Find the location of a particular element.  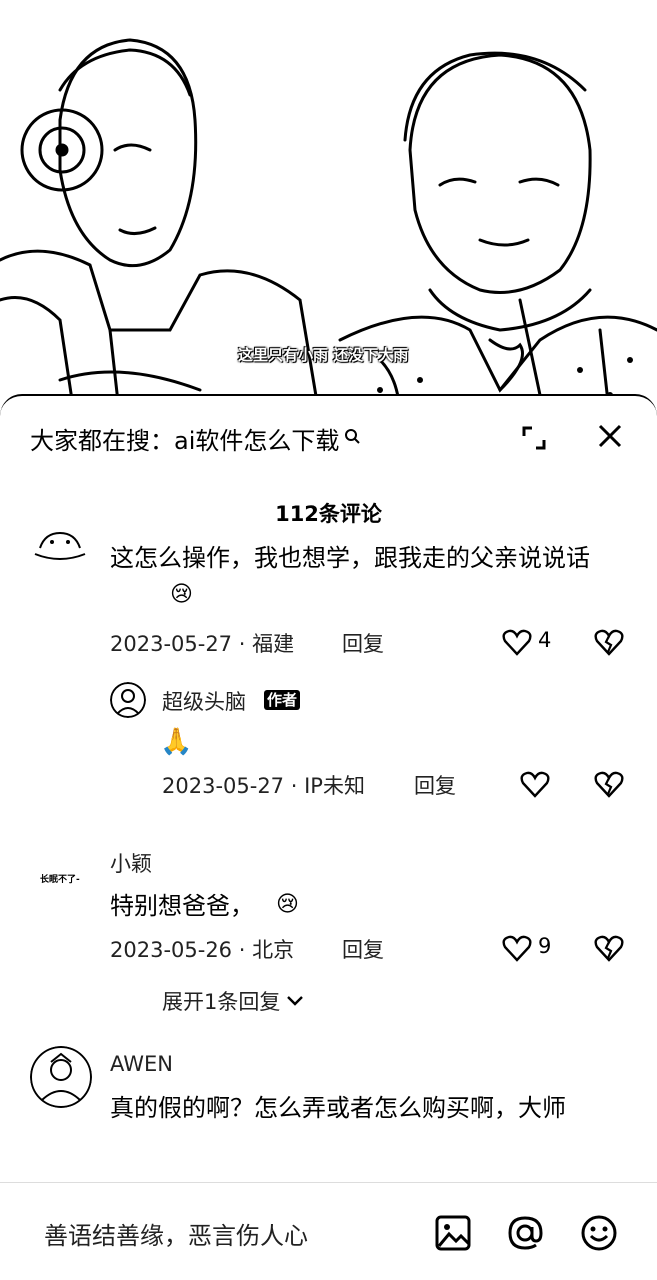

search-icon is located at coordinates (353, 436).